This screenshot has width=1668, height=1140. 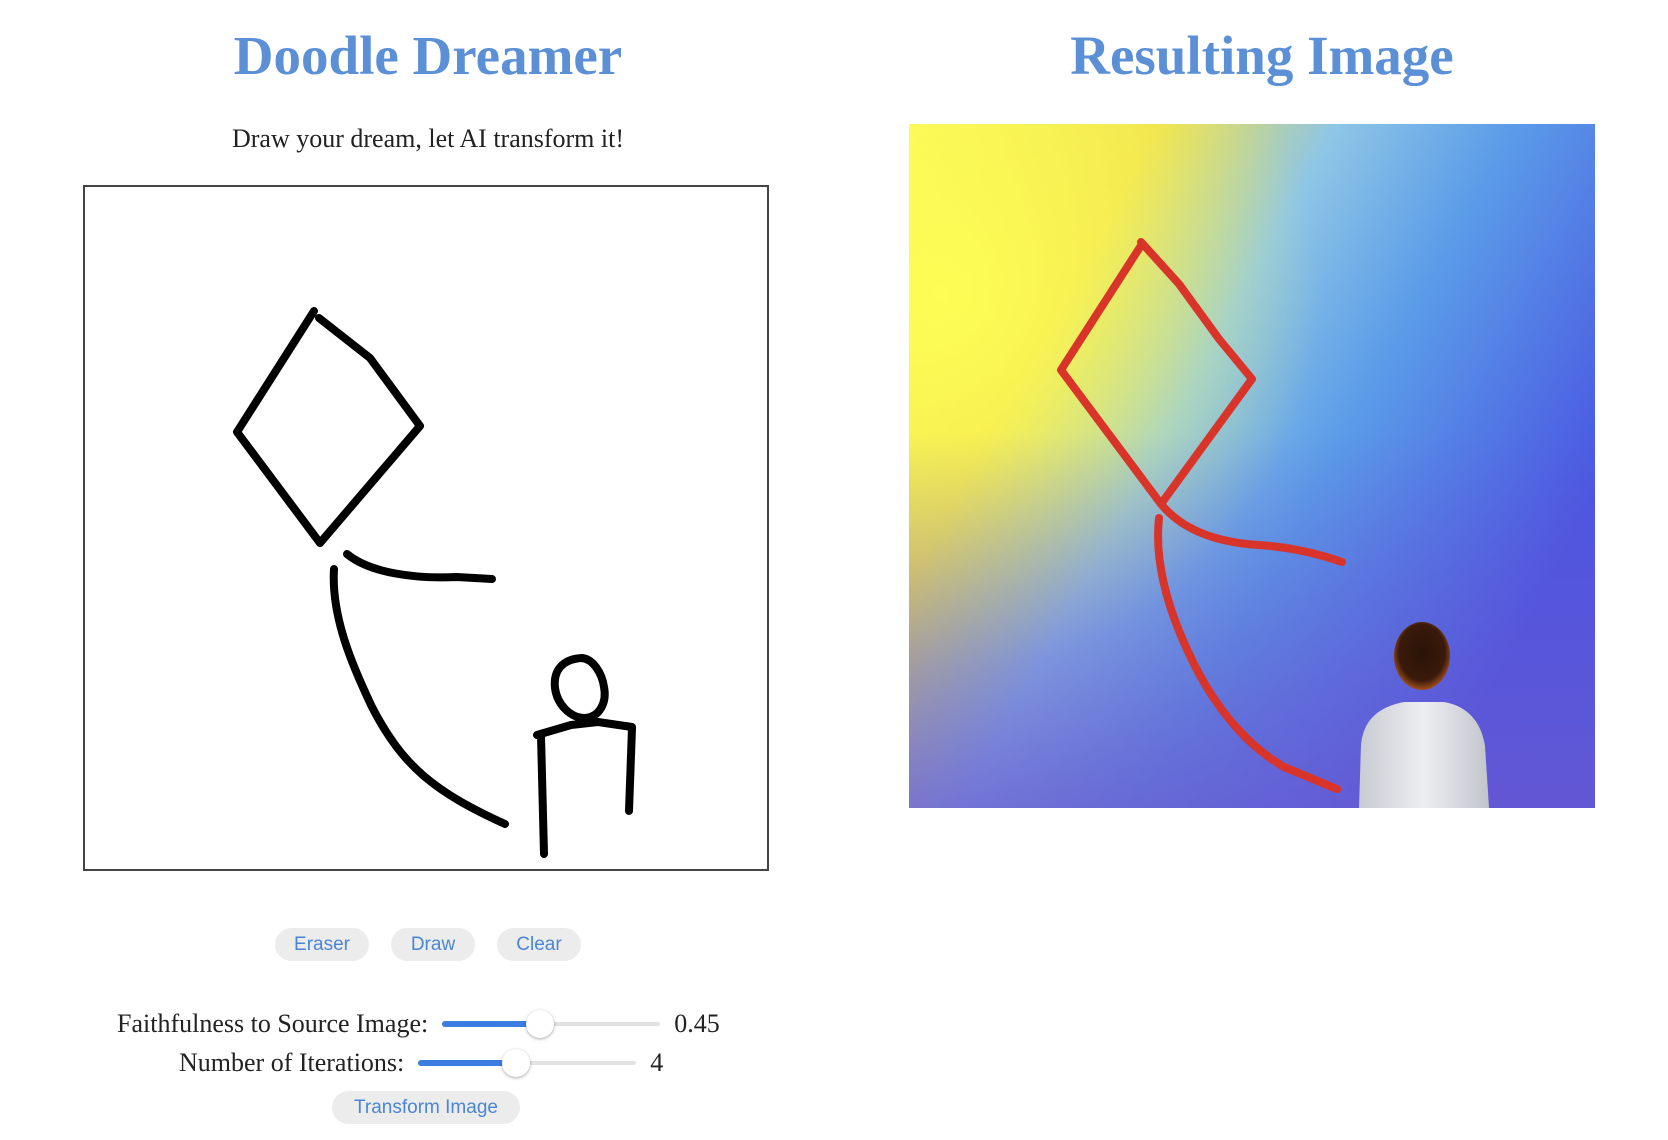 I want to click on draw-button: Draw, so click(x=433, y=944).